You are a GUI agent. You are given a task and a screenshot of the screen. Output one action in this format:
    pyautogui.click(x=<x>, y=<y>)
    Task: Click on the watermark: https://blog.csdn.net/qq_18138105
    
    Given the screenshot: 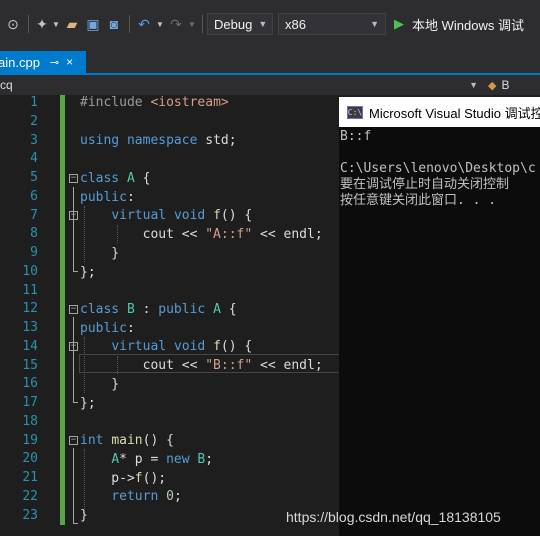 What is the action you would take?
    pyautogui.click(x=393, y=517)
    